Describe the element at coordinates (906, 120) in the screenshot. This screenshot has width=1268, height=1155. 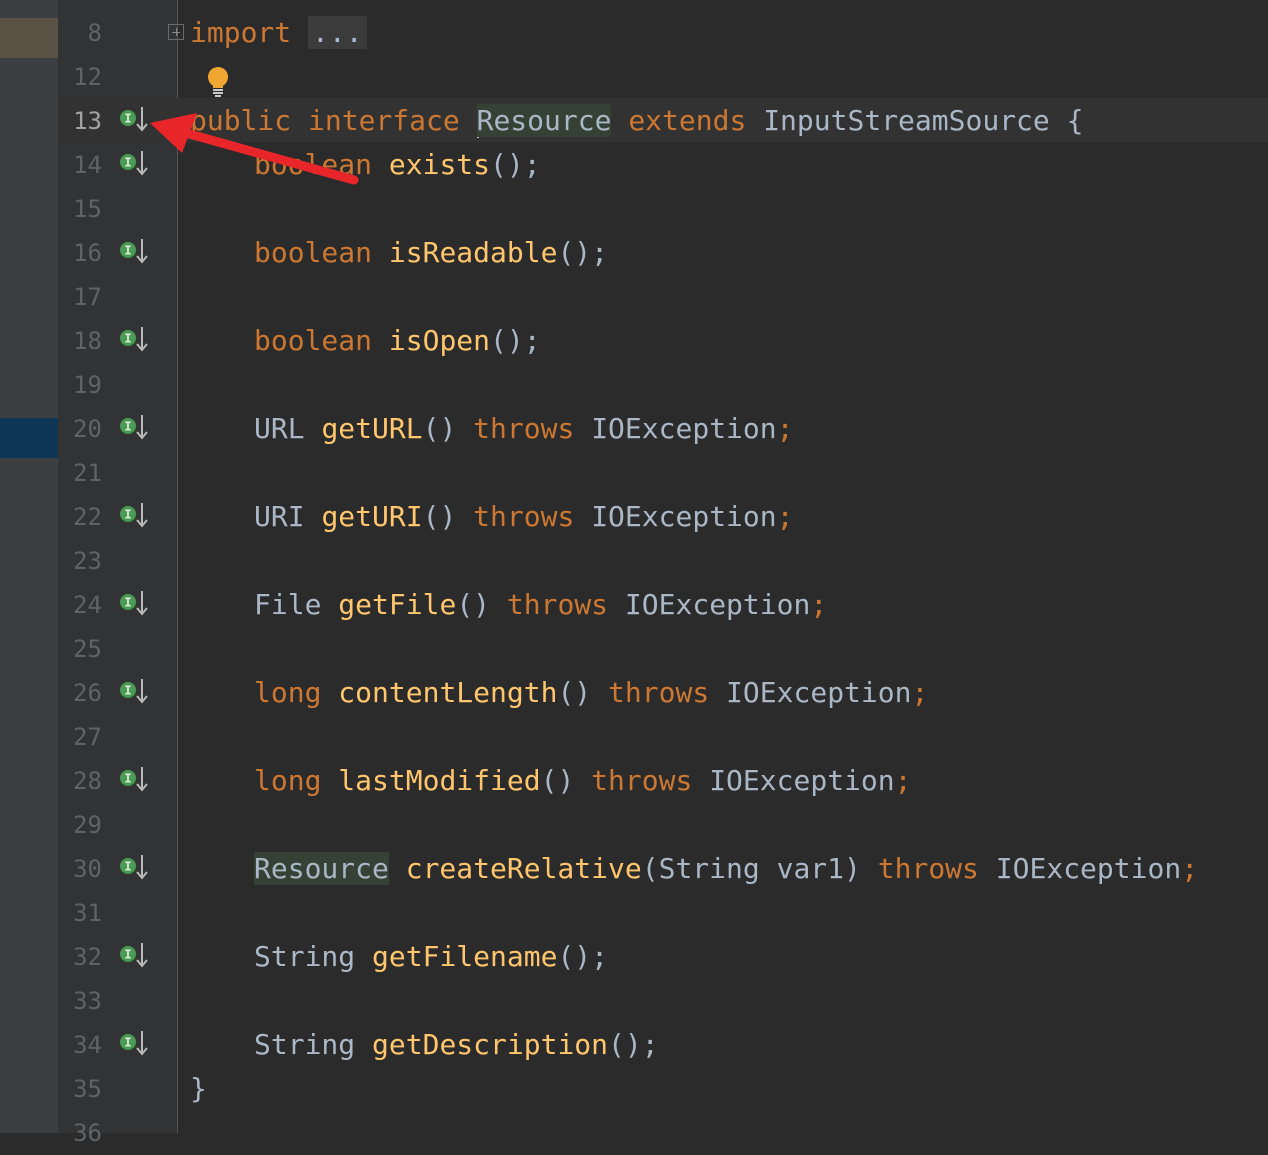
I see `type-ref: InputStreamSource` at that location.